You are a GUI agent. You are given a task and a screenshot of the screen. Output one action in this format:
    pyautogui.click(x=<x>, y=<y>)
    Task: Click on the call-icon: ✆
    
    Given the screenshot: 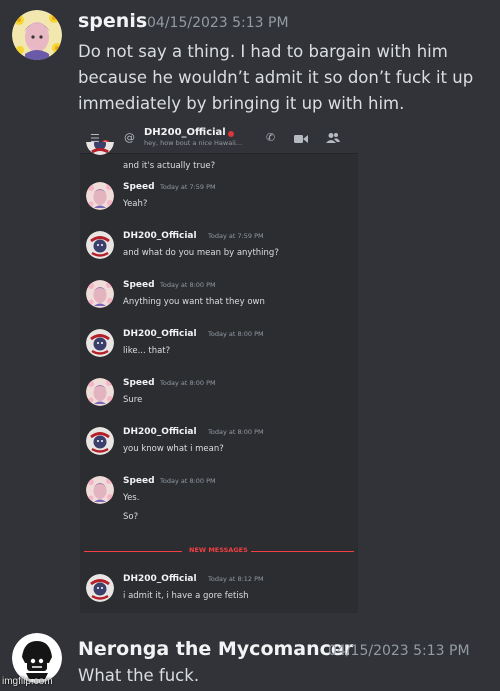 What is the action you would take?
    pyautogui.click(x=270, y=137)
    